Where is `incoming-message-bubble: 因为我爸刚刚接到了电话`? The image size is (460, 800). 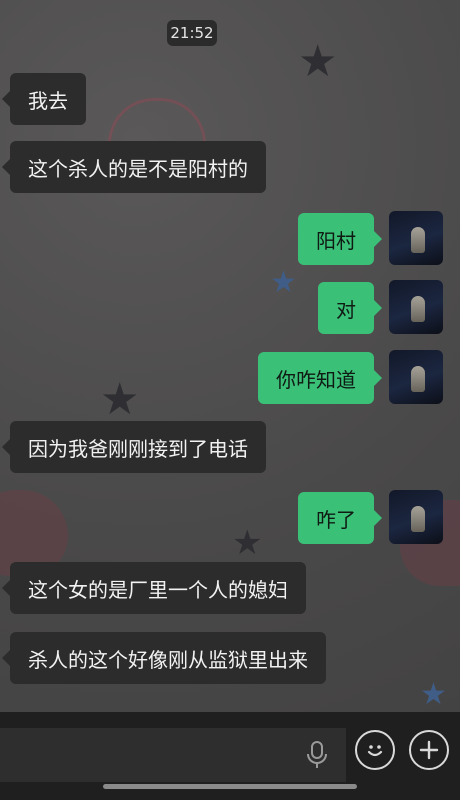
incoming-message-bubble: 因为我爸刚刚接到了电话 is located at coordinates (134, 447).